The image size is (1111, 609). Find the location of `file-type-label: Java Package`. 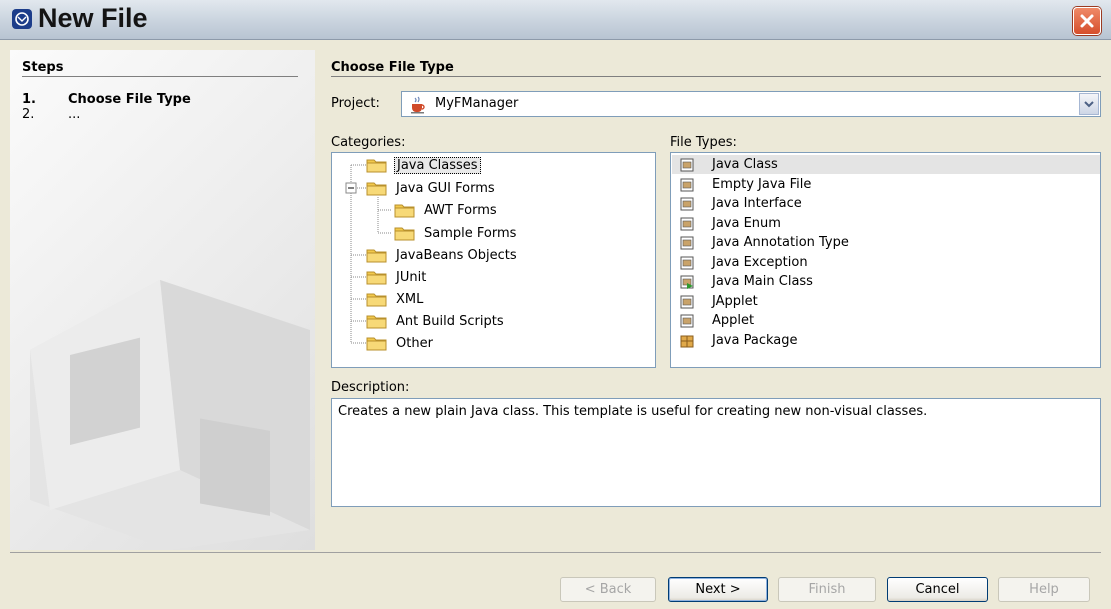

file-type-label: Java Package is located at coordinates (755, 340).